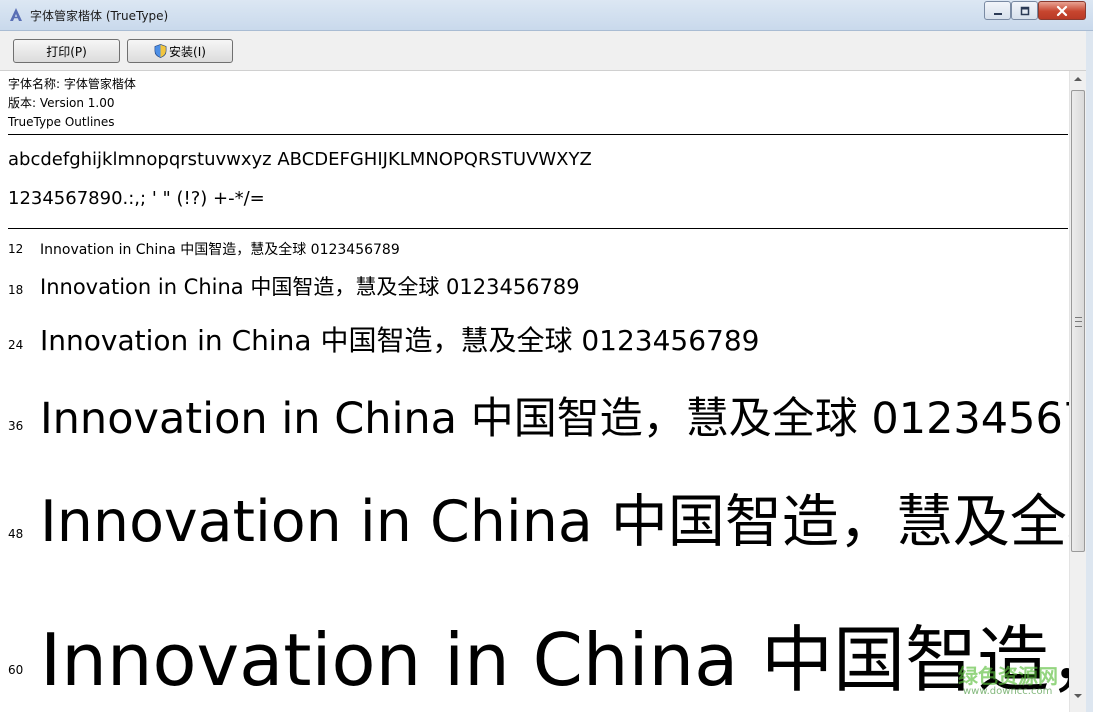 This screenshot has width=1093, height=712. I want to click on maximize-icon, so click(1024, 10).